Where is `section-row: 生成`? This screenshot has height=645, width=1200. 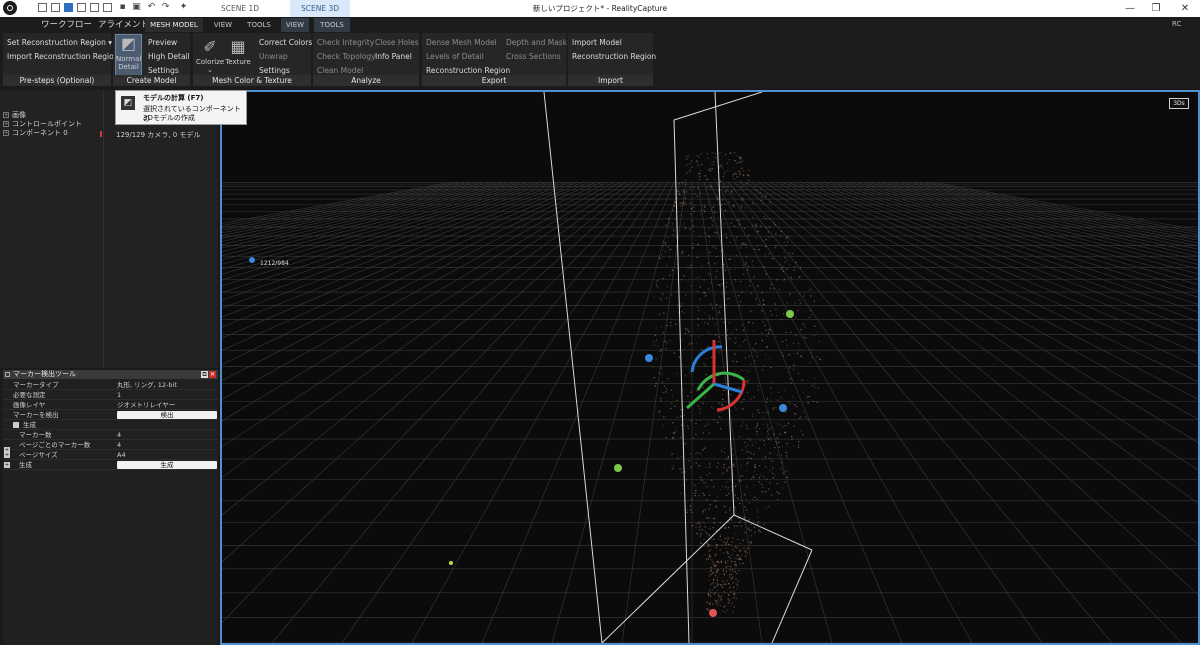 section-row: 生成 is located at coordinates (110, 425).